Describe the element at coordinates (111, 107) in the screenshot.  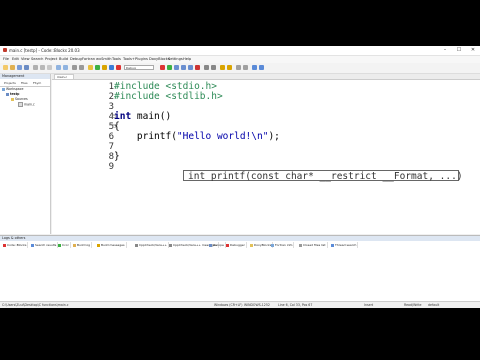
I see `line-number: 3` at that location.